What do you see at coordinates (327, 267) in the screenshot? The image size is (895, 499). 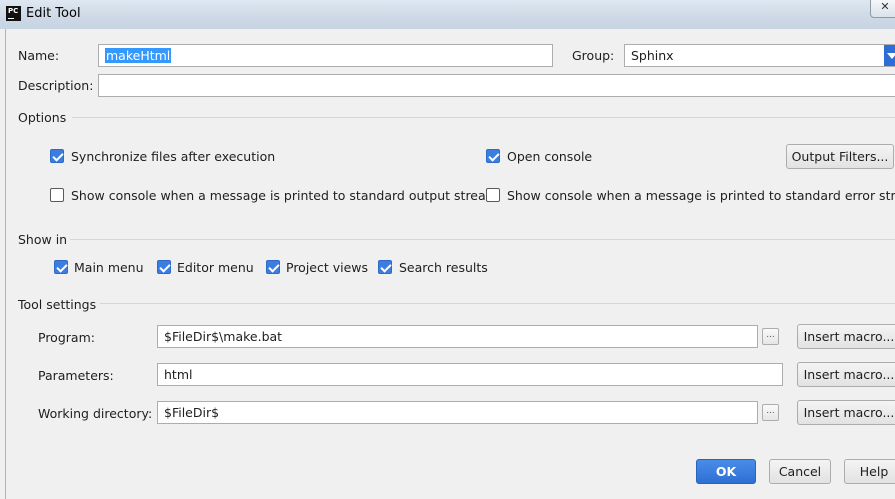 I see `project-views-label: Project views` at bounding box center [327, 267].